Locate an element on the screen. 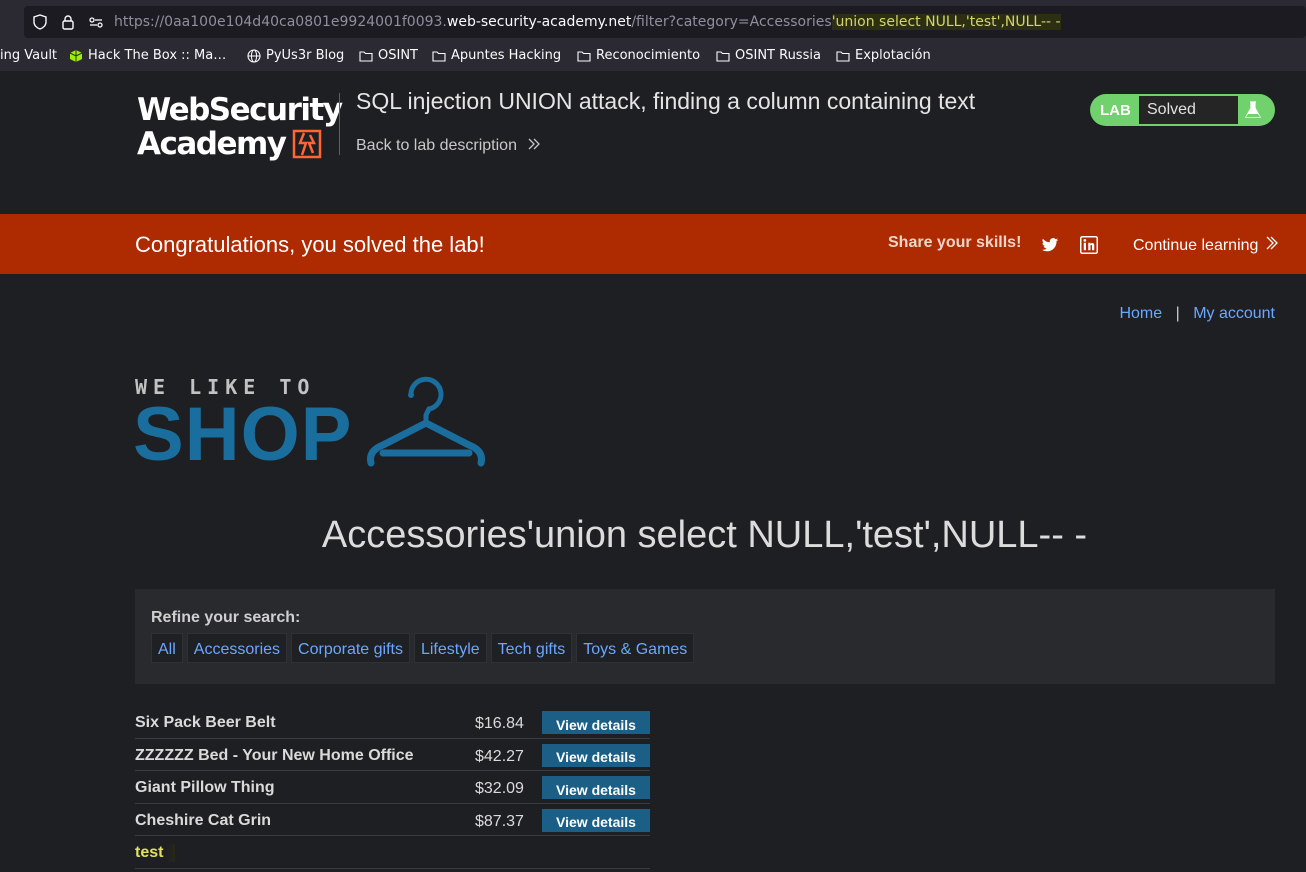 The height and width of the screenshot is (872, 1306). continue-learning-link: Continue learning is located at coordinates (1206, 245).